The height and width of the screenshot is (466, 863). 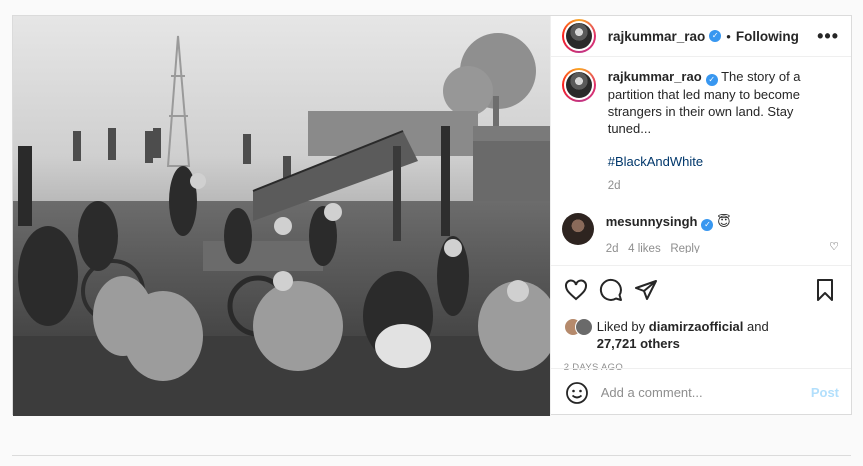 What do you see at coordinates (724, 221) in the screenshot?
I see `comment-text: 😇` at bounding box center [724, 221].